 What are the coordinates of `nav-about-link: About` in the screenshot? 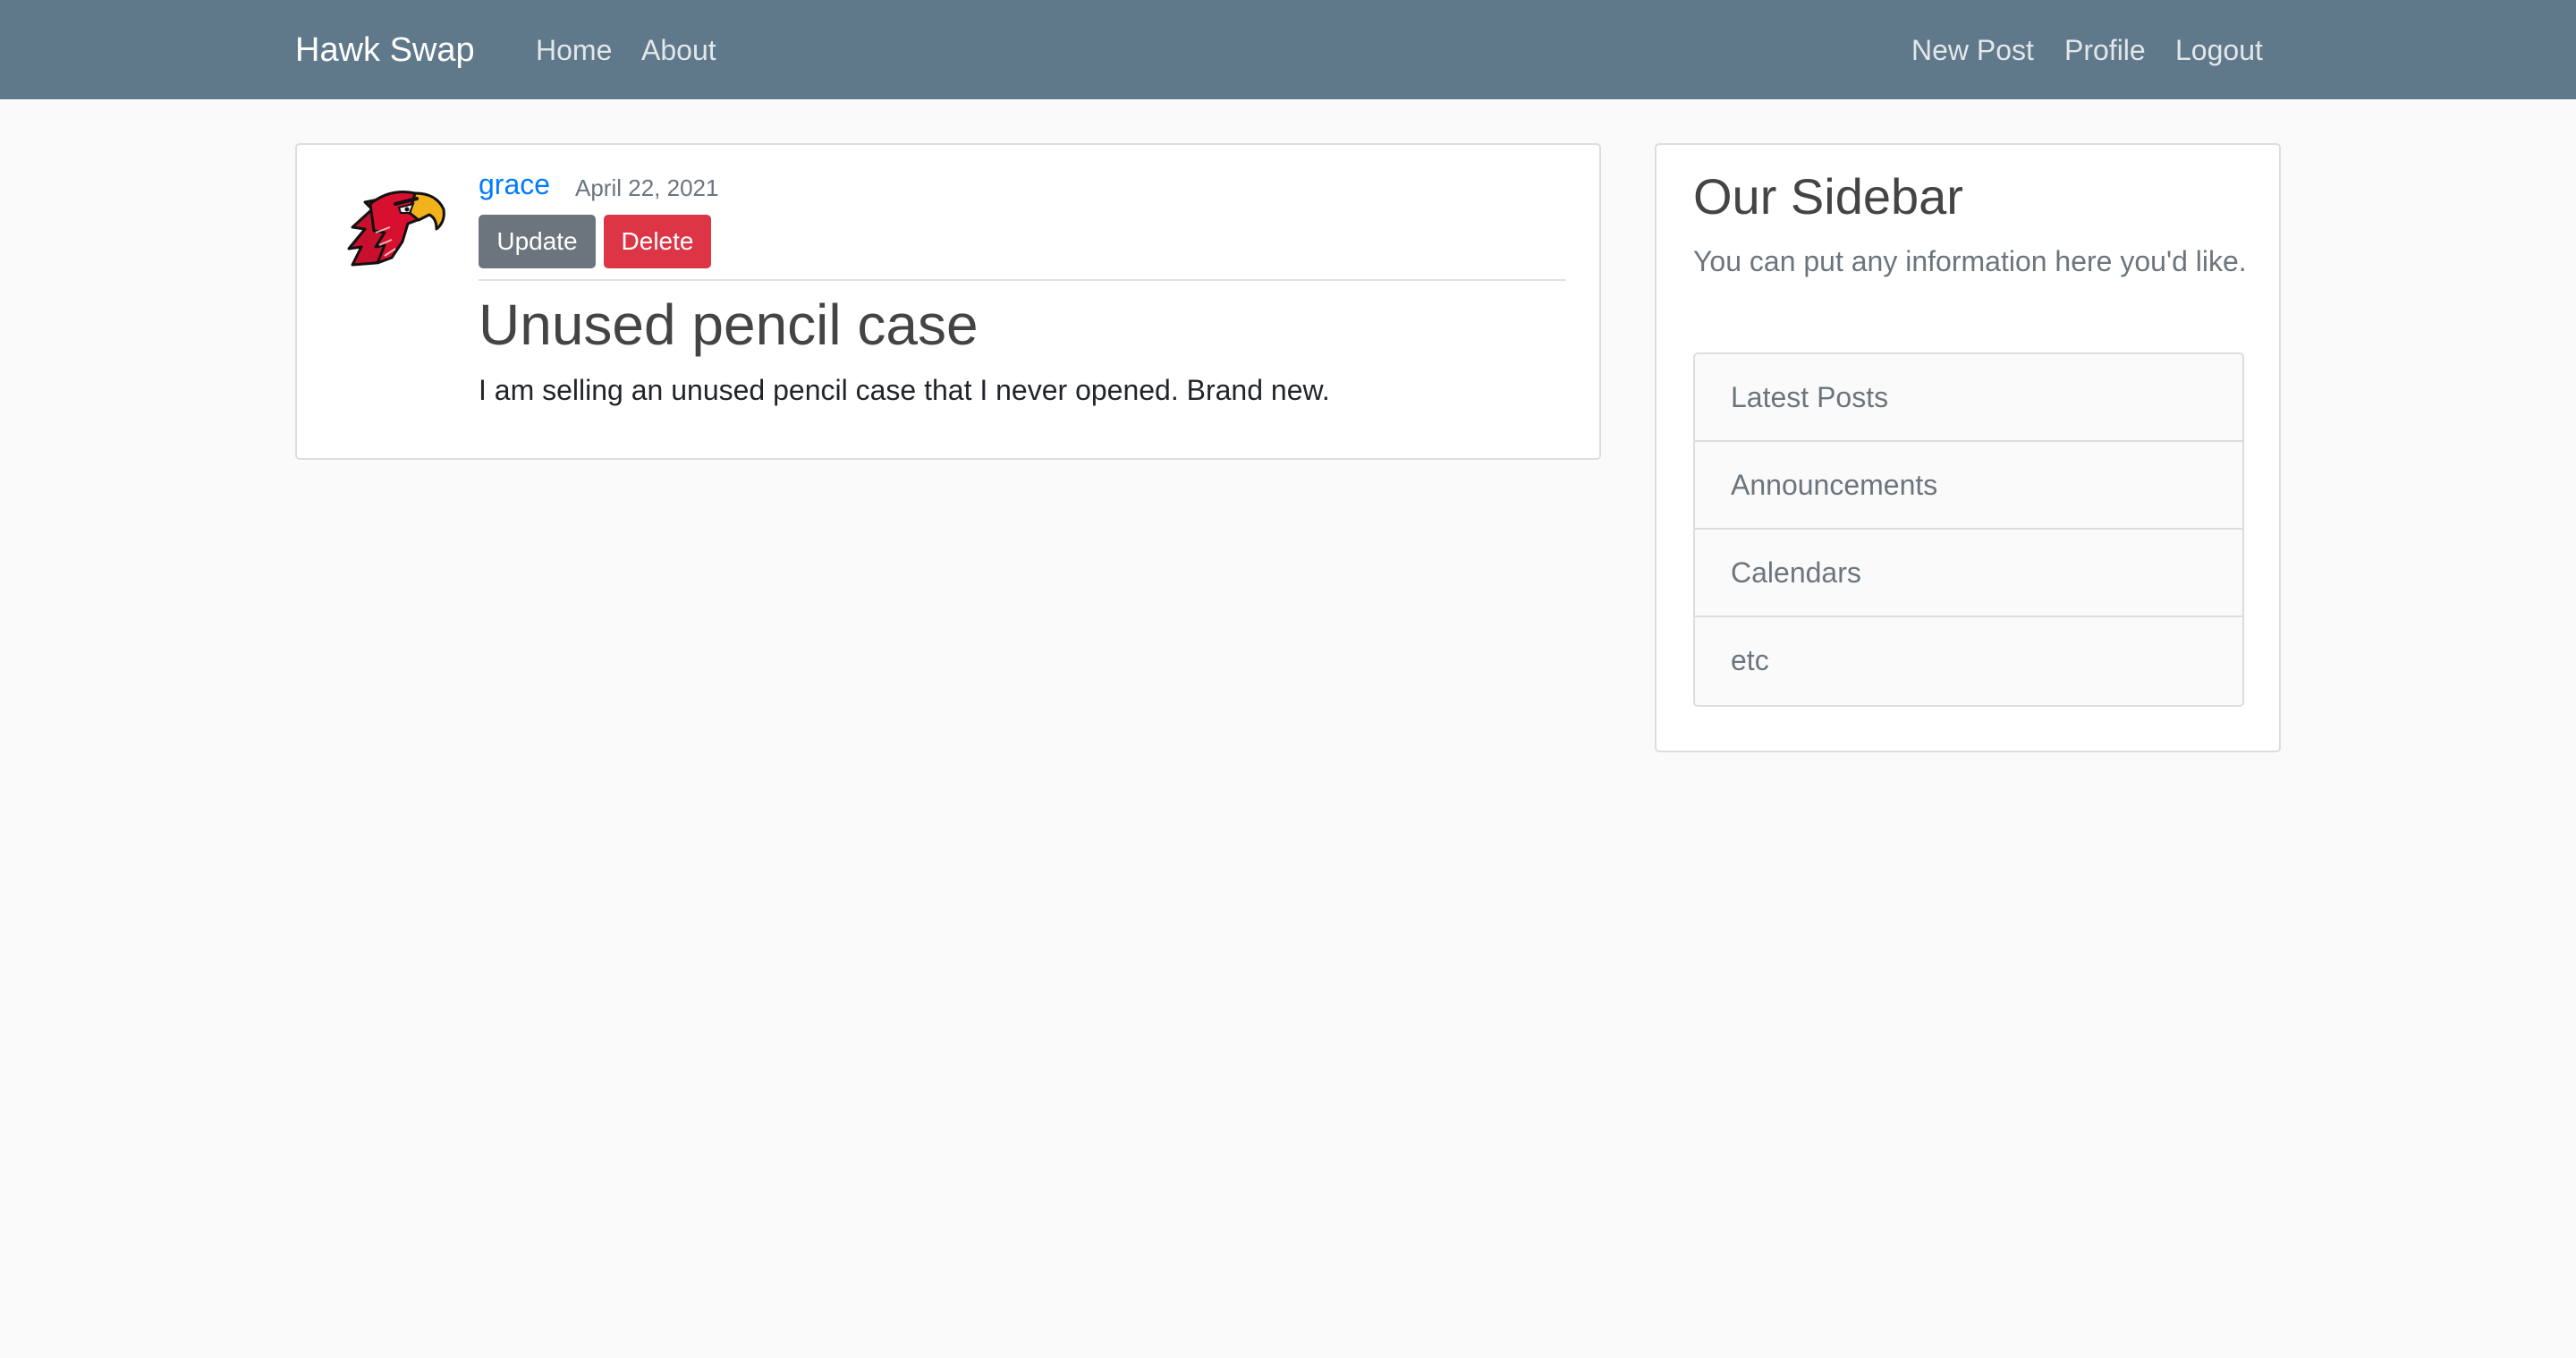 It's located at (678, 50).